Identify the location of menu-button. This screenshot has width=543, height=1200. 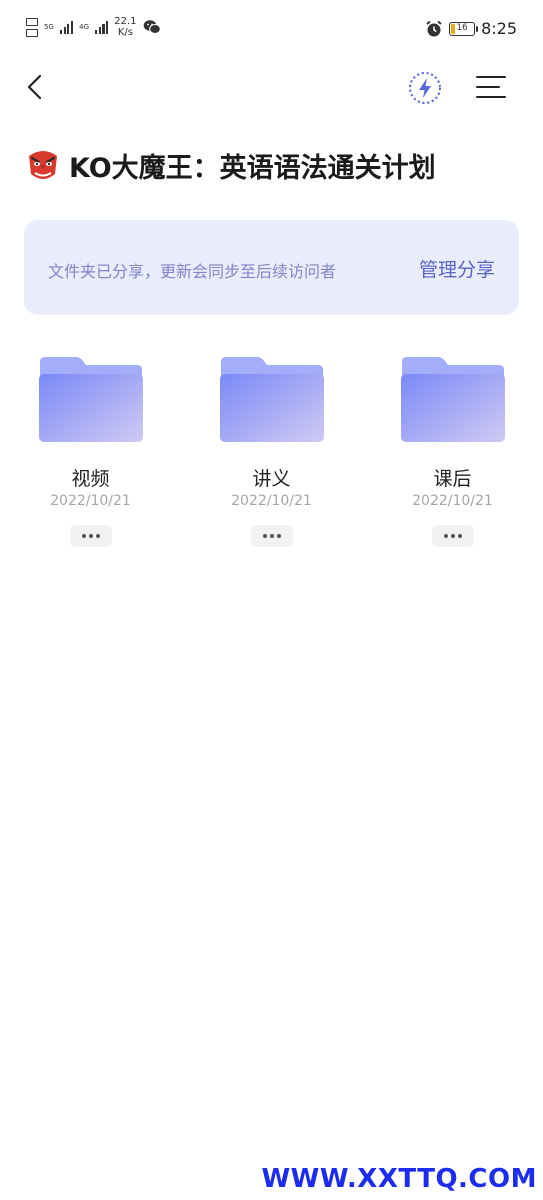
(491, 87).